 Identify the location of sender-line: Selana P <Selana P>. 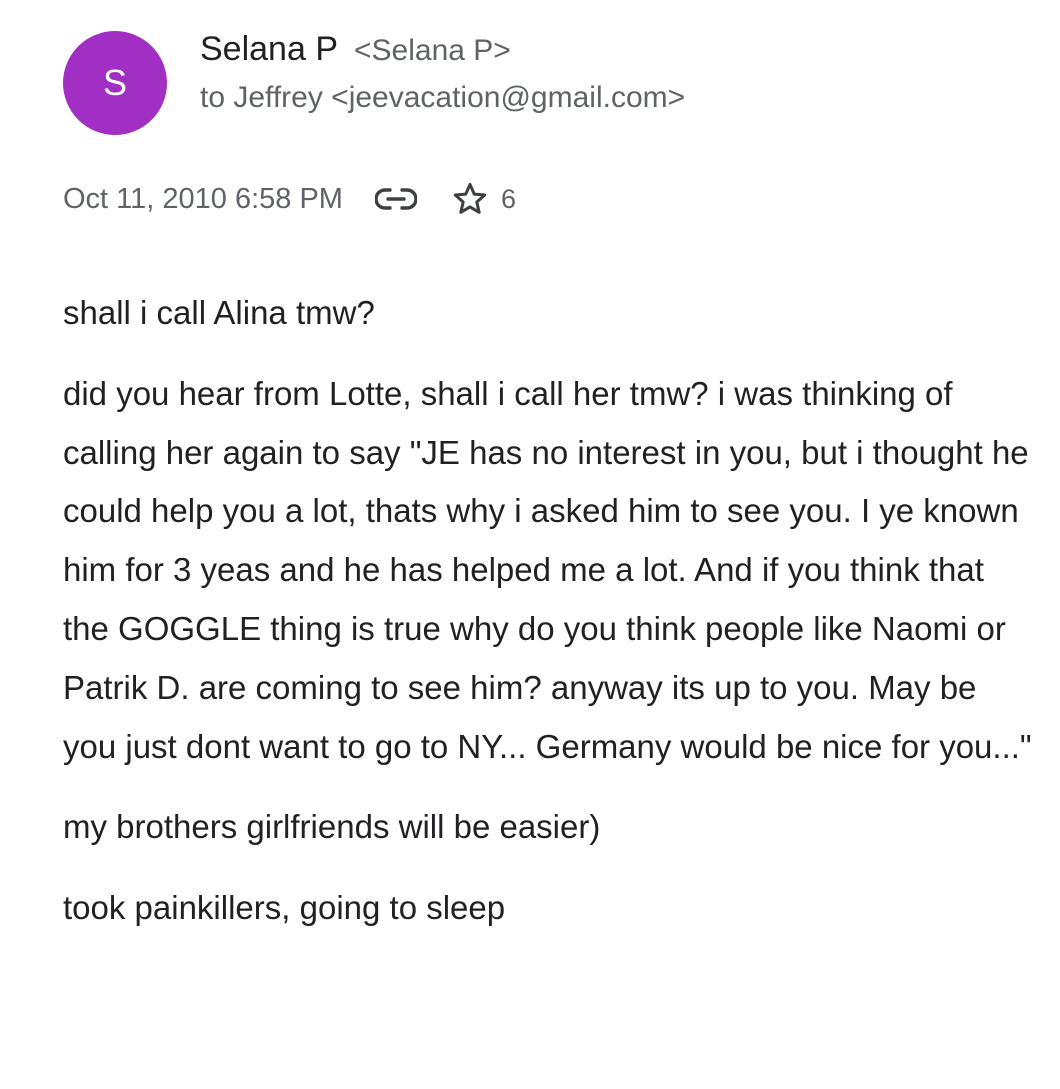
(610, 49).